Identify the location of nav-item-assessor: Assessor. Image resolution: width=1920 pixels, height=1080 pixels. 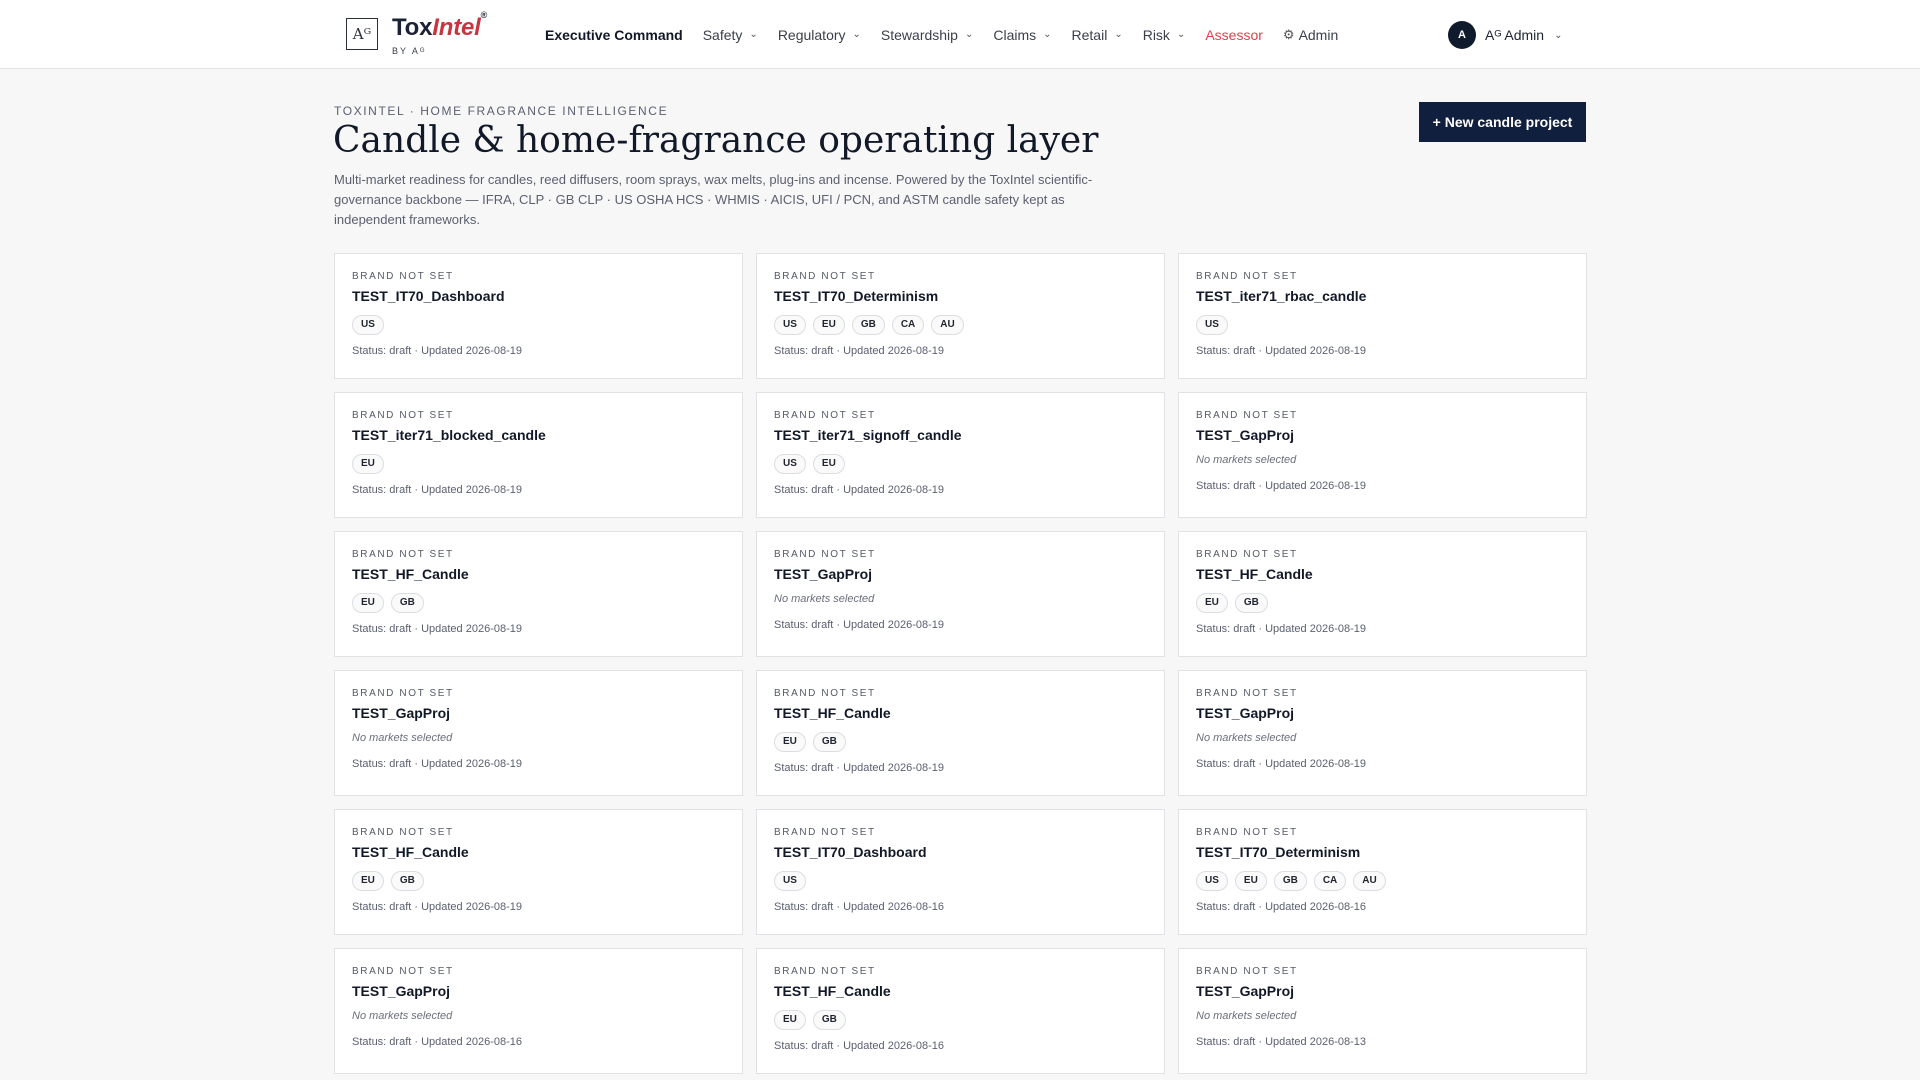
(1234, 35).